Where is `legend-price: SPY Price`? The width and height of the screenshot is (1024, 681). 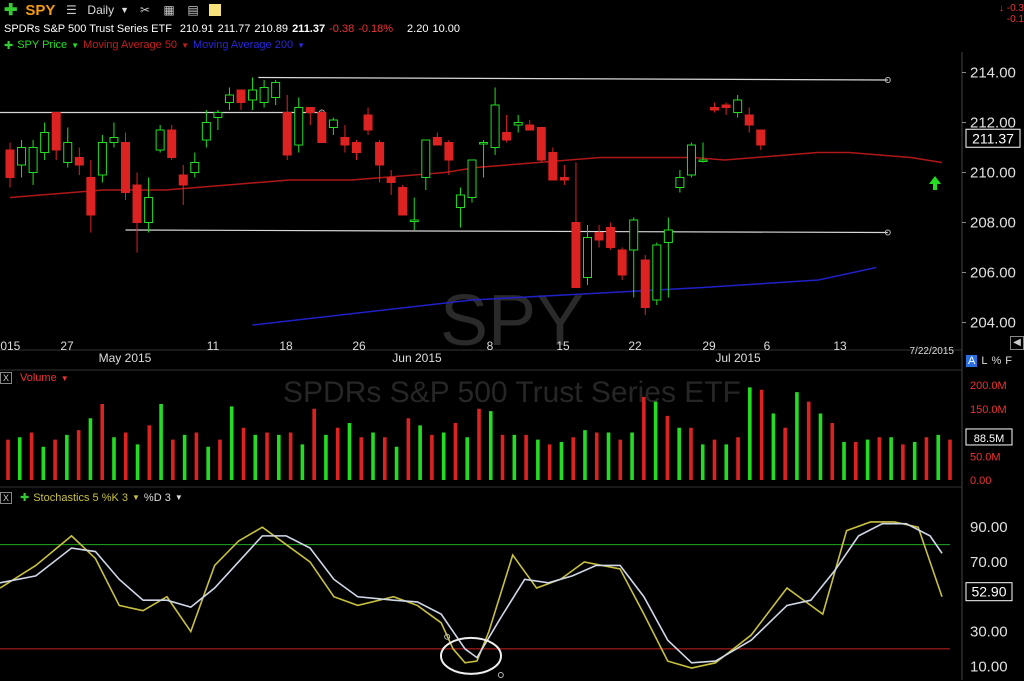
legend-price: SPY Price is located at coordinates (42, 45).